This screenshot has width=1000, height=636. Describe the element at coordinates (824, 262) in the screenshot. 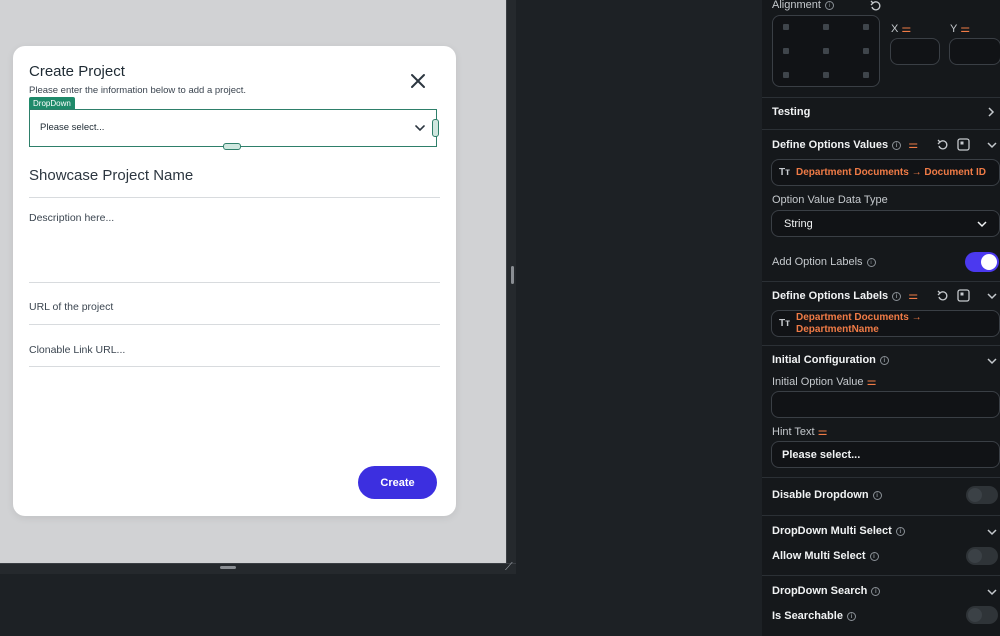

I see `add-option-labels-label: Add Option Labels i` at that location.